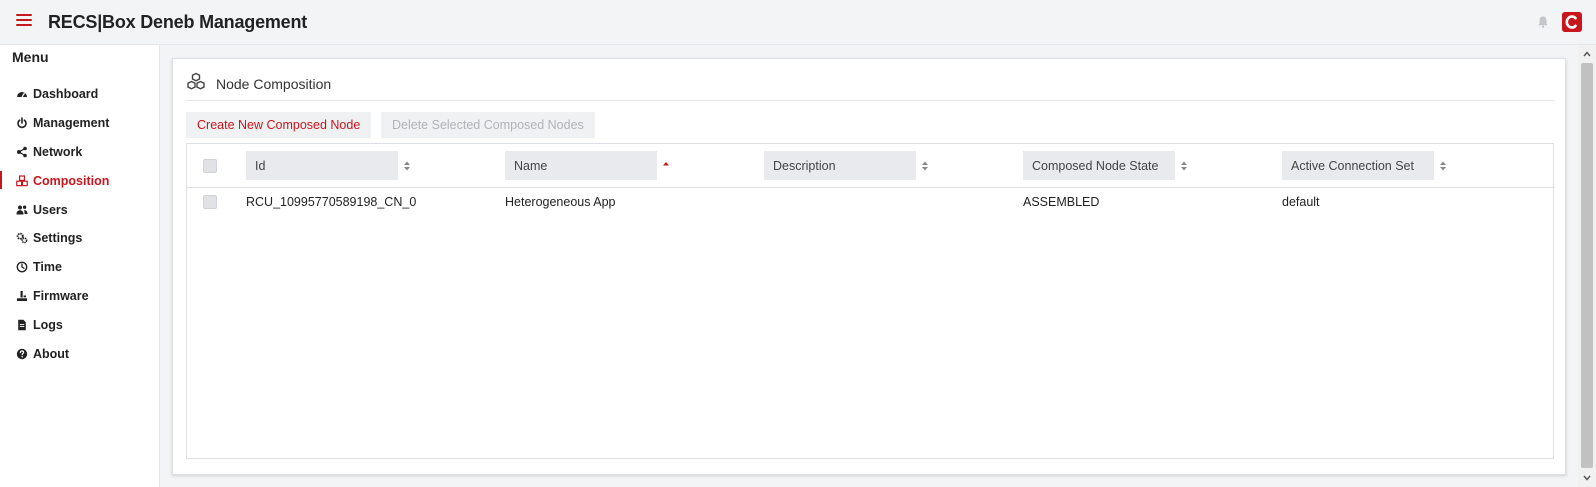 This screenshot has height=487, width=1596. Describe the element at coordinates (71, 123) in the screenshot. I see `sidebar-item-label: Management` at that location.